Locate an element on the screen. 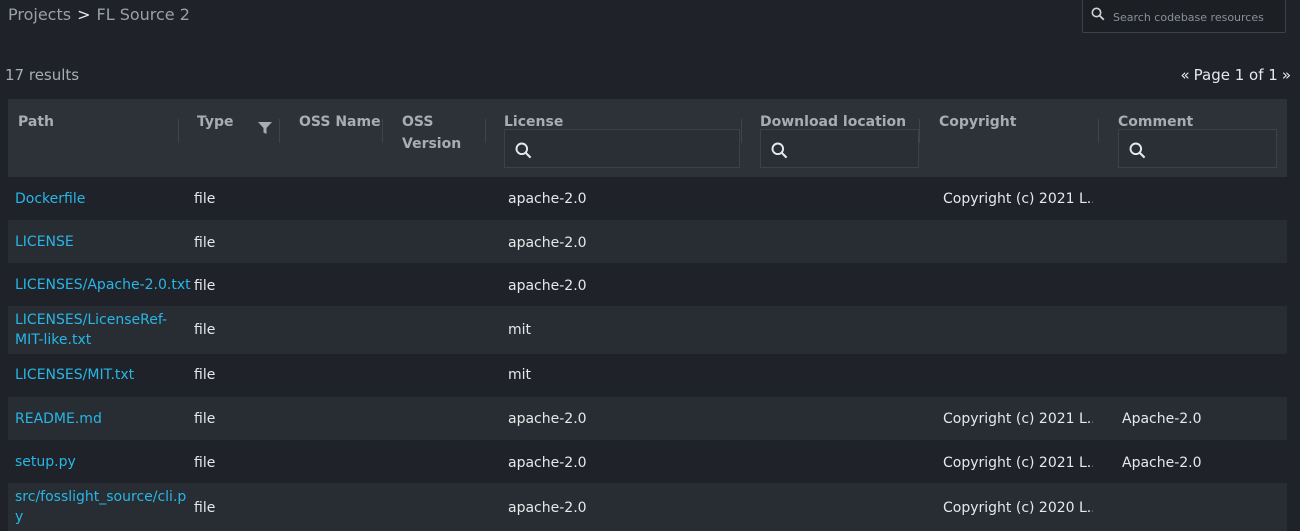 The height and width of the screenshot is (531, 1300). column-header-oss-version-line1: OSS is located at coordinates (418, 122).